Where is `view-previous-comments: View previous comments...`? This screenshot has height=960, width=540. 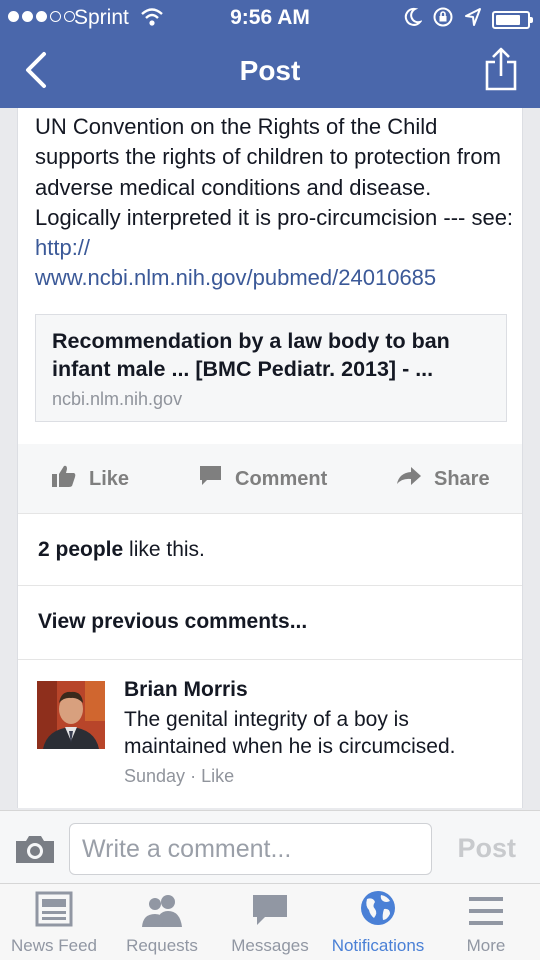 view-previous-comments: View previous comments... is located at coordinates (270, 623).